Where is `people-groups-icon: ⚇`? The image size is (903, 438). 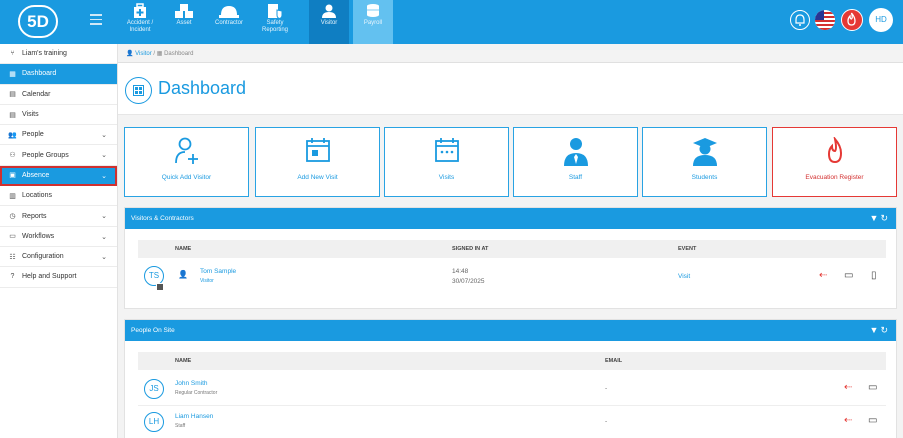
people-groups-icon: ⚇ is located at coordinates (12, 156).